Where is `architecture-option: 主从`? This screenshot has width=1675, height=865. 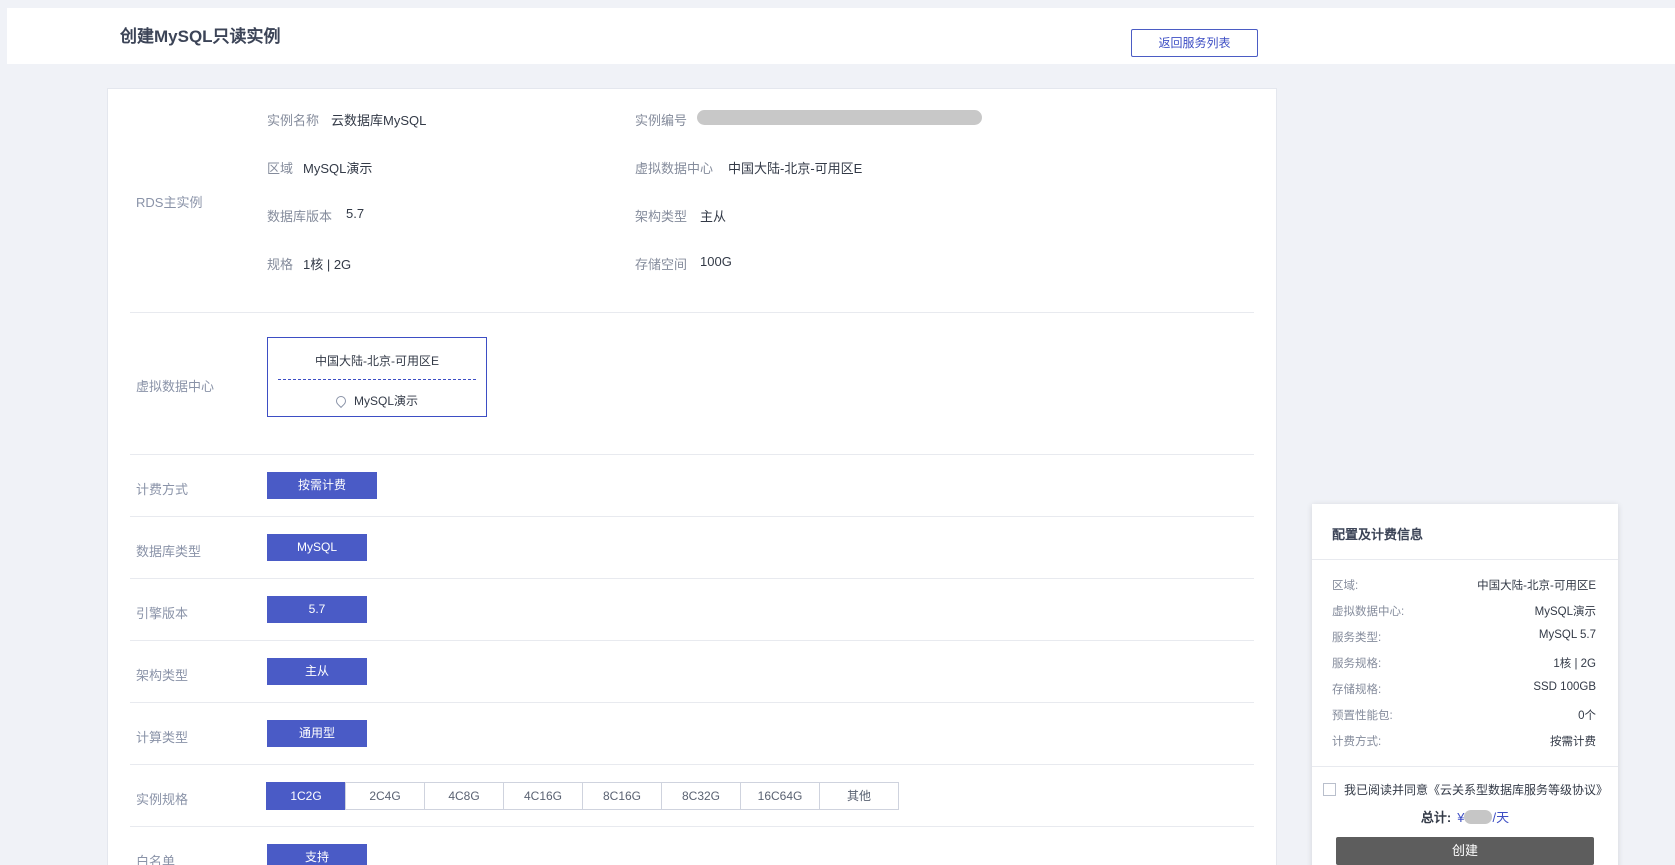
architecture-option: 主从 is located at coordinates (317, 671).